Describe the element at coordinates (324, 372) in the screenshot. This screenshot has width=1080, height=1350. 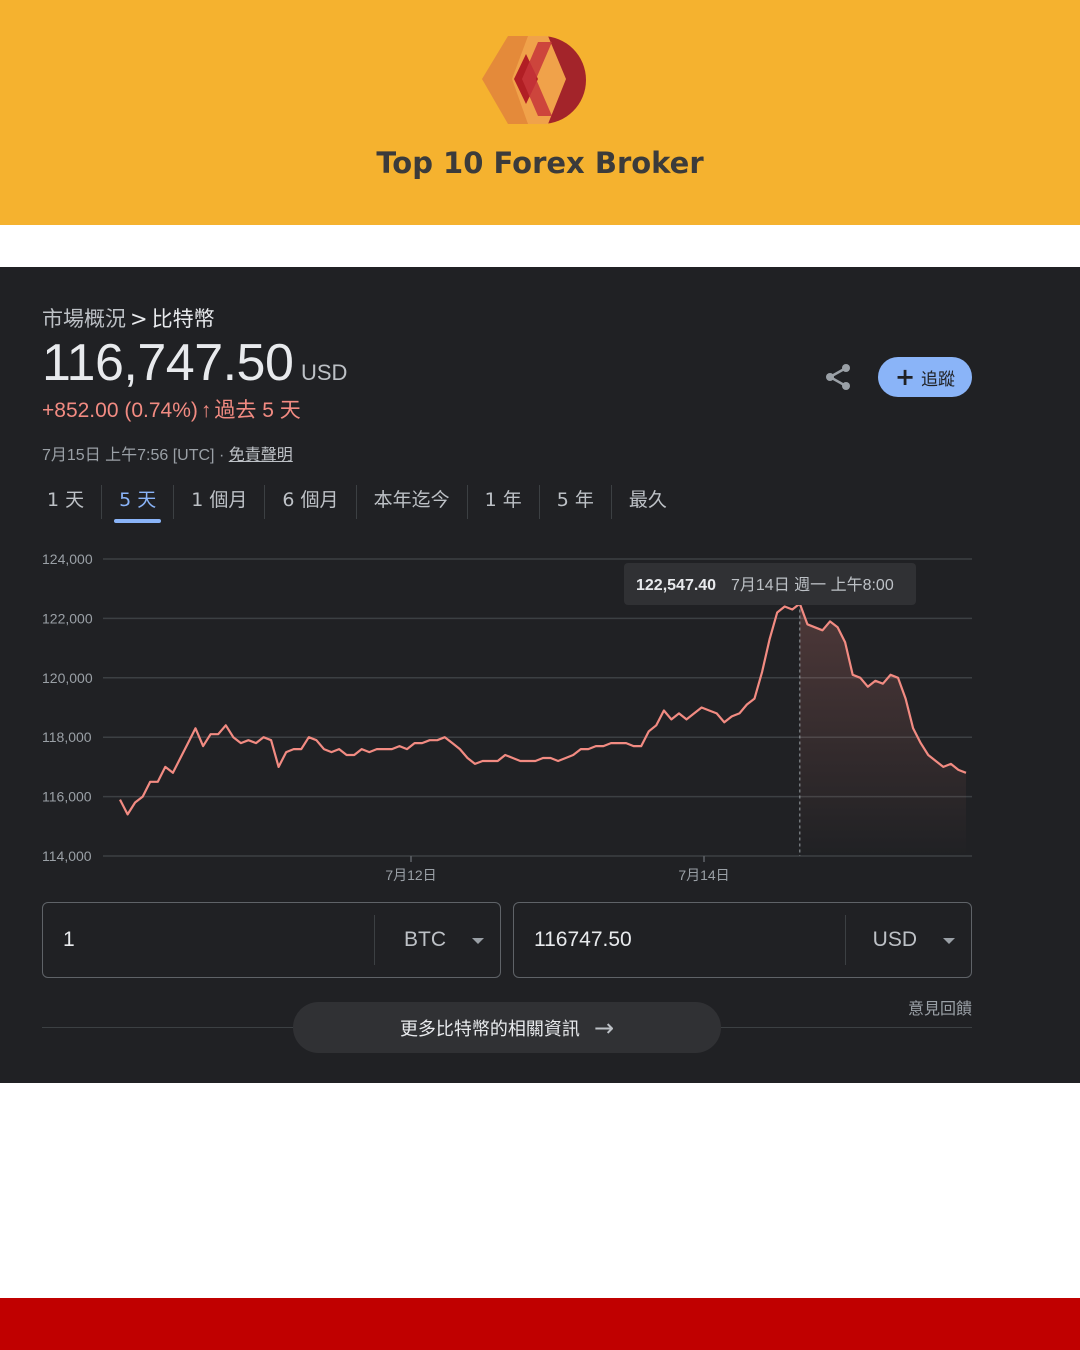
I see `price-currency: USD` at that location.